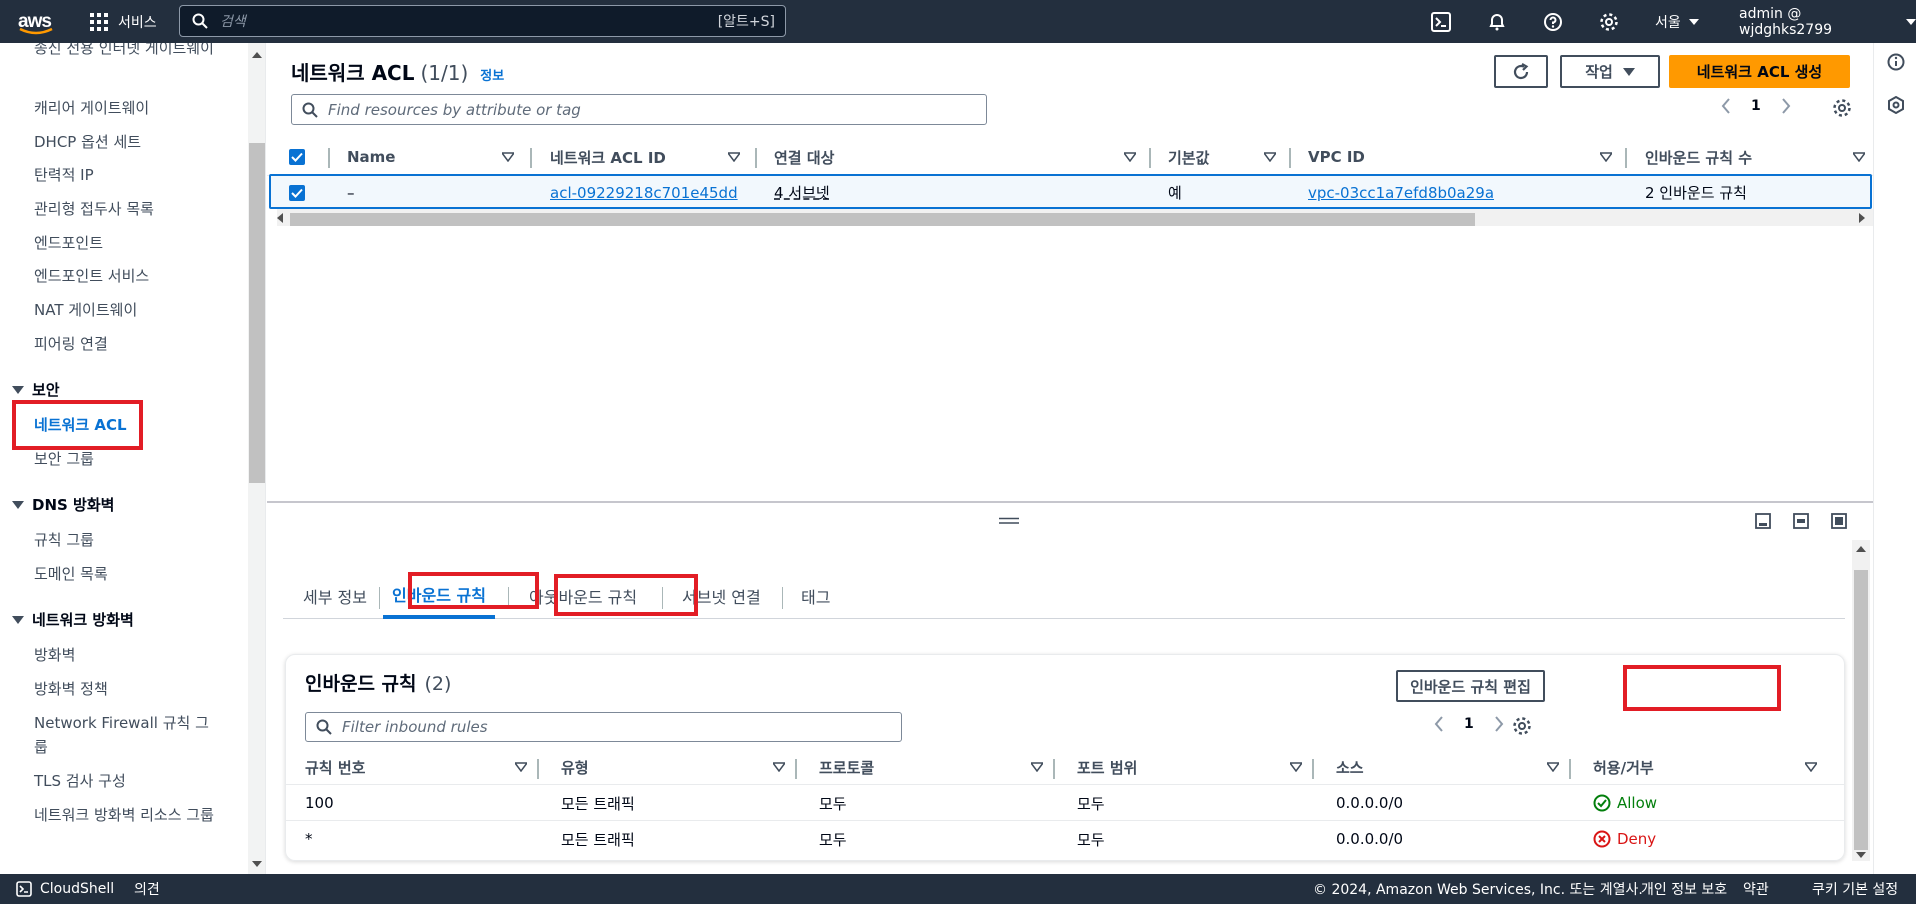 This screenshot has height=904, width=1916. Describe the element at coordinates (36, 389) in the screenshot. I see `sidebar-section-security: 보안` at that location.